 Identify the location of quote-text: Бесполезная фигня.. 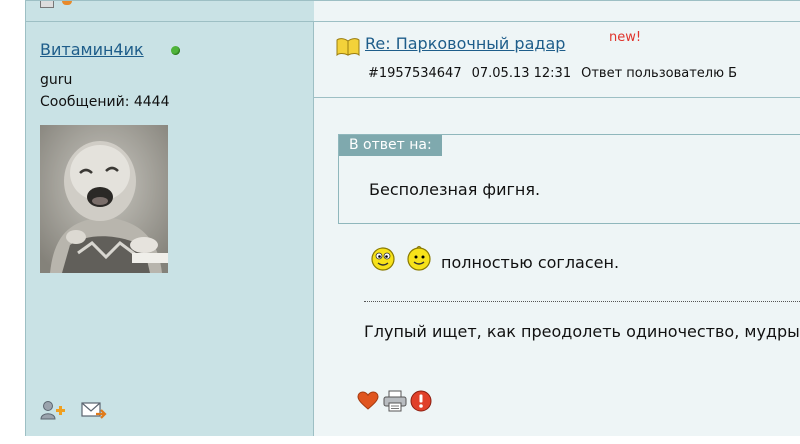
(455, 189).